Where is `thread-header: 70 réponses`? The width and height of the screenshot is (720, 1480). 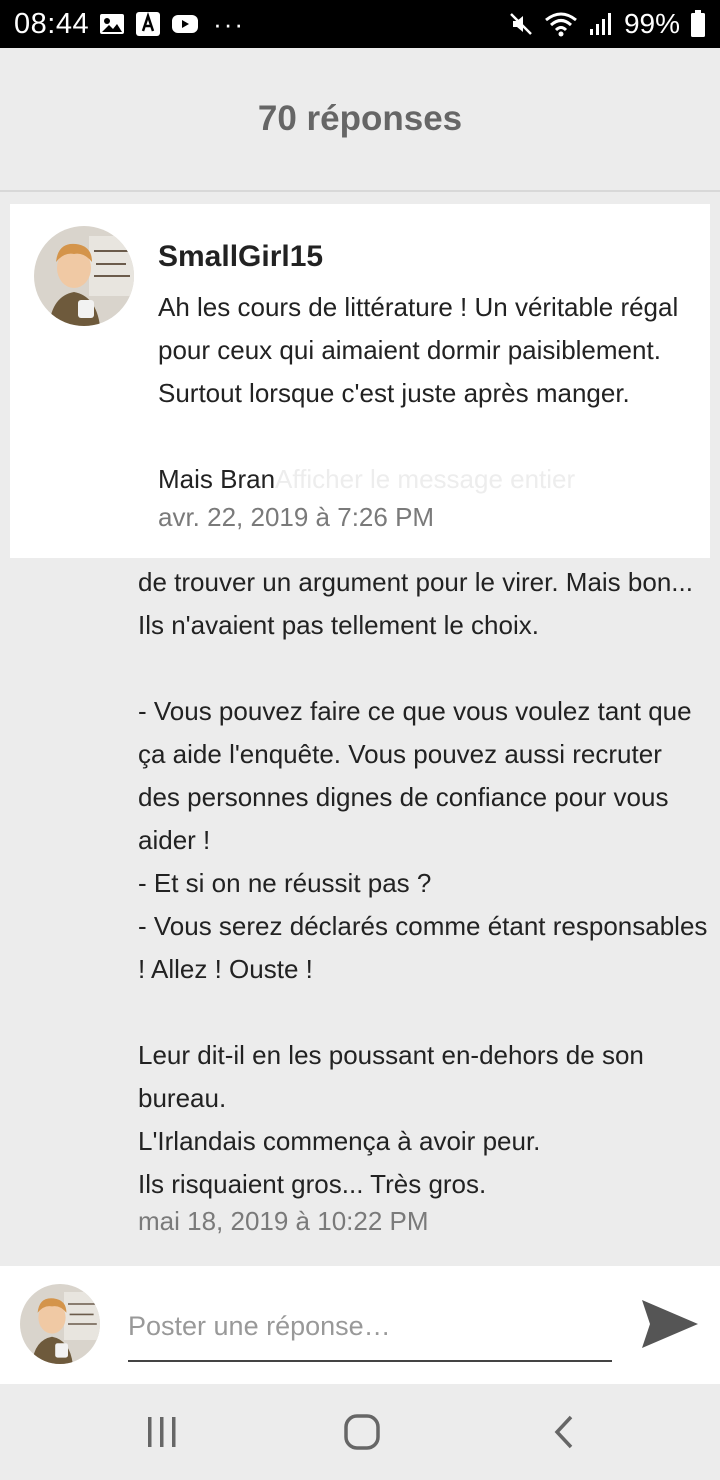
thread-header: 70 réponses is located at coordinates (360, 120).